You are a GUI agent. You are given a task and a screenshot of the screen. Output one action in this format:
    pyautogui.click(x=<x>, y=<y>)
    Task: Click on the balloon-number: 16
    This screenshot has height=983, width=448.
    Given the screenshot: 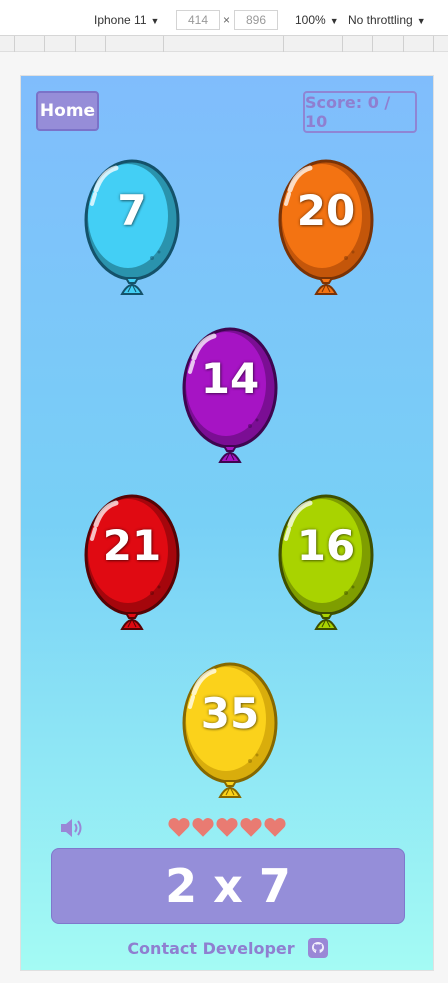 What is the action you would take?
    pyautogui.click(x=326, y=545)
    